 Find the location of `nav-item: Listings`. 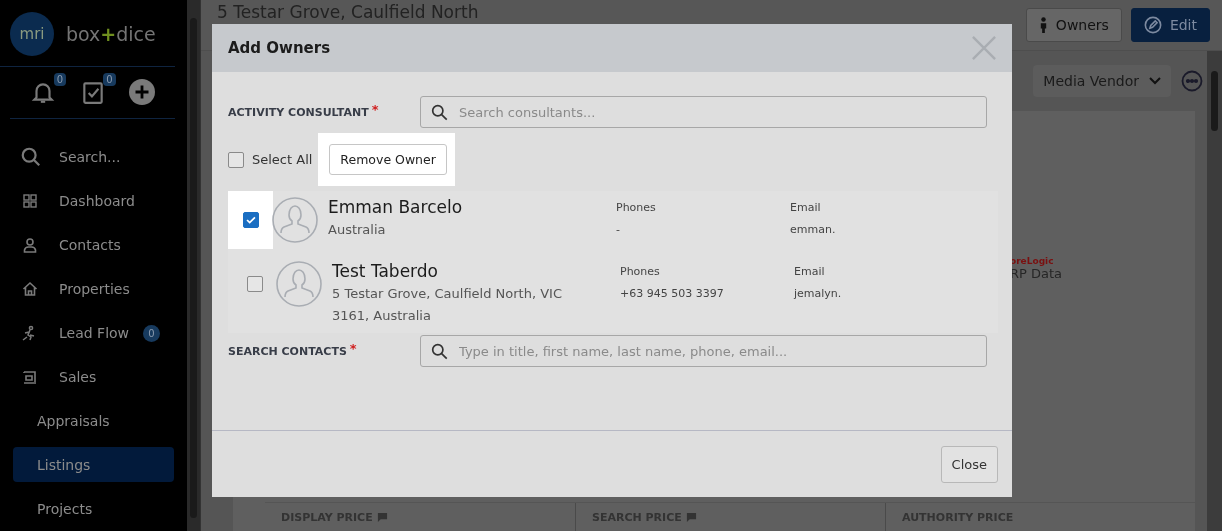

nav-item: Listings is located at coordinates (93, 464).